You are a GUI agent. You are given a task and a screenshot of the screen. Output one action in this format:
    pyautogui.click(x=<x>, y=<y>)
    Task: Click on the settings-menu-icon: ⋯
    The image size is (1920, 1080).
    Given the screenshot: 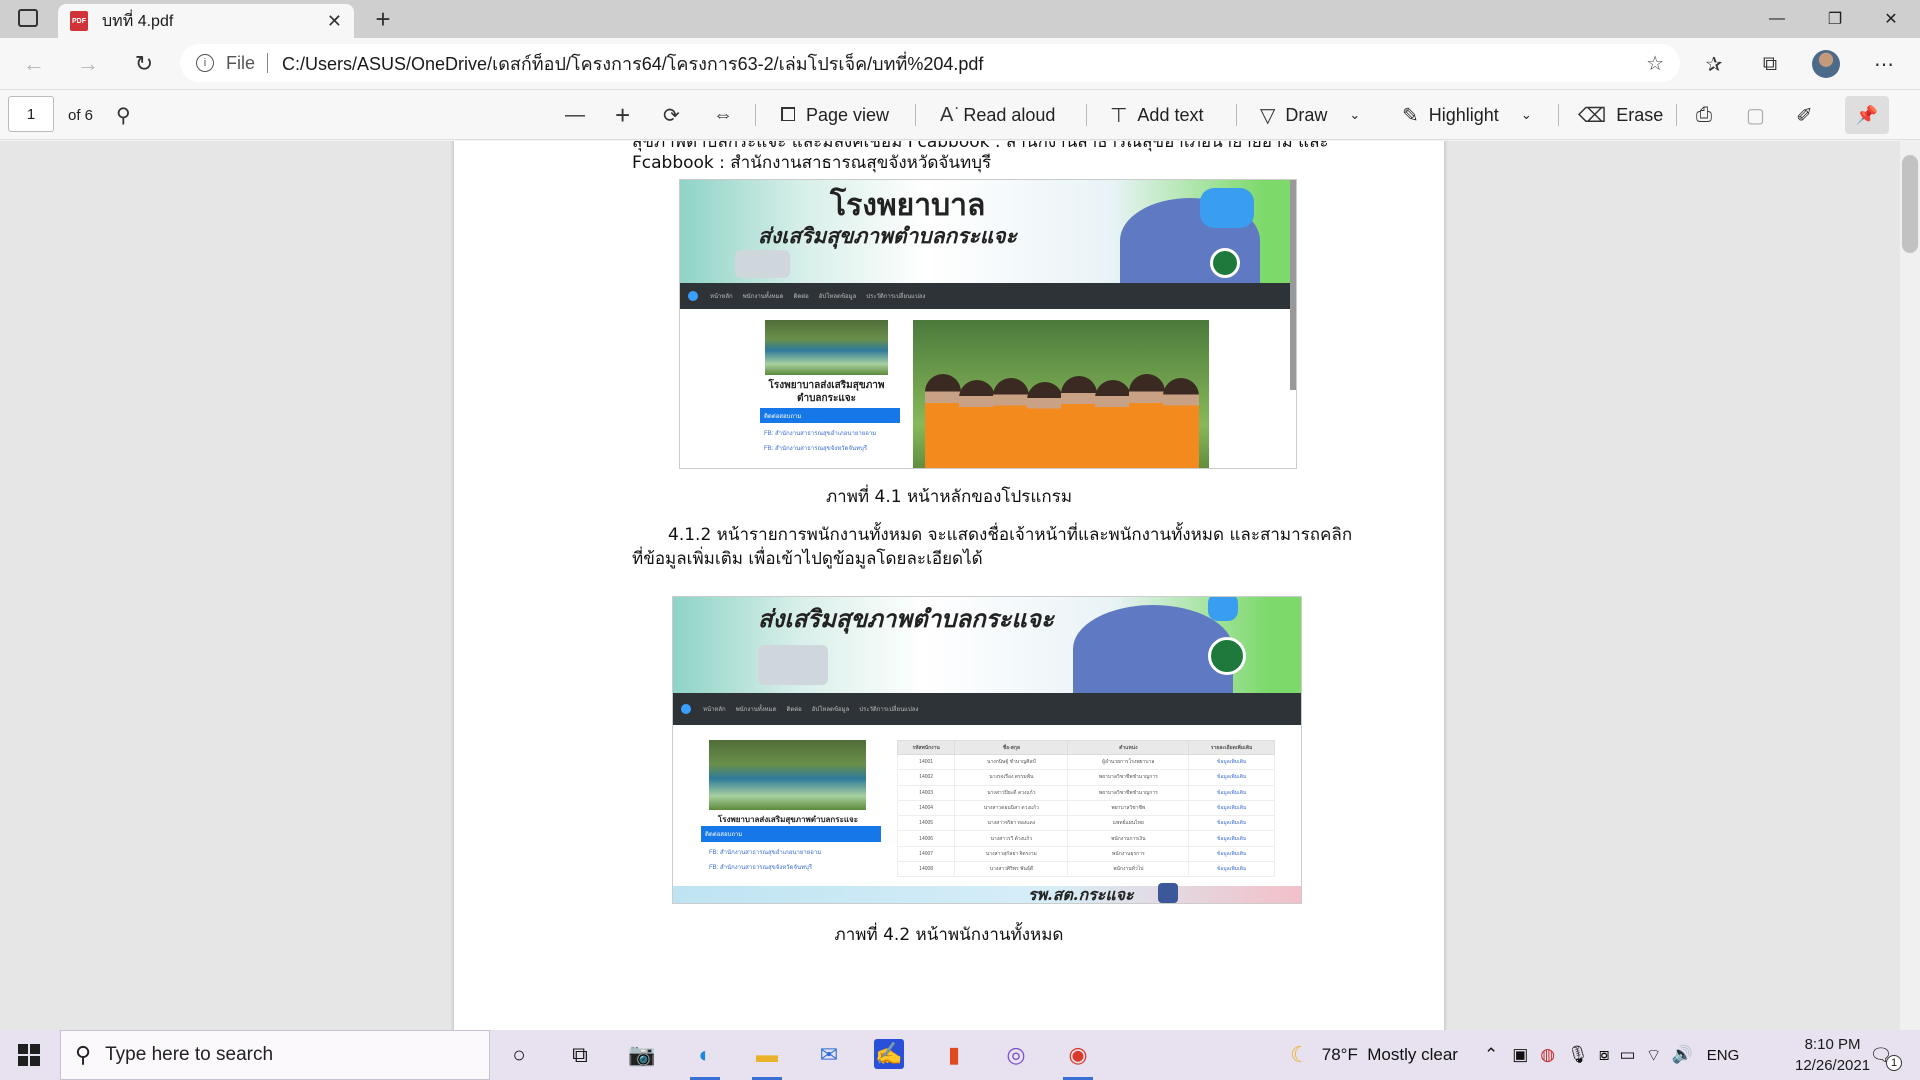 What is the action you would take?
    pyautogui.click(x=1884, y=64)
    